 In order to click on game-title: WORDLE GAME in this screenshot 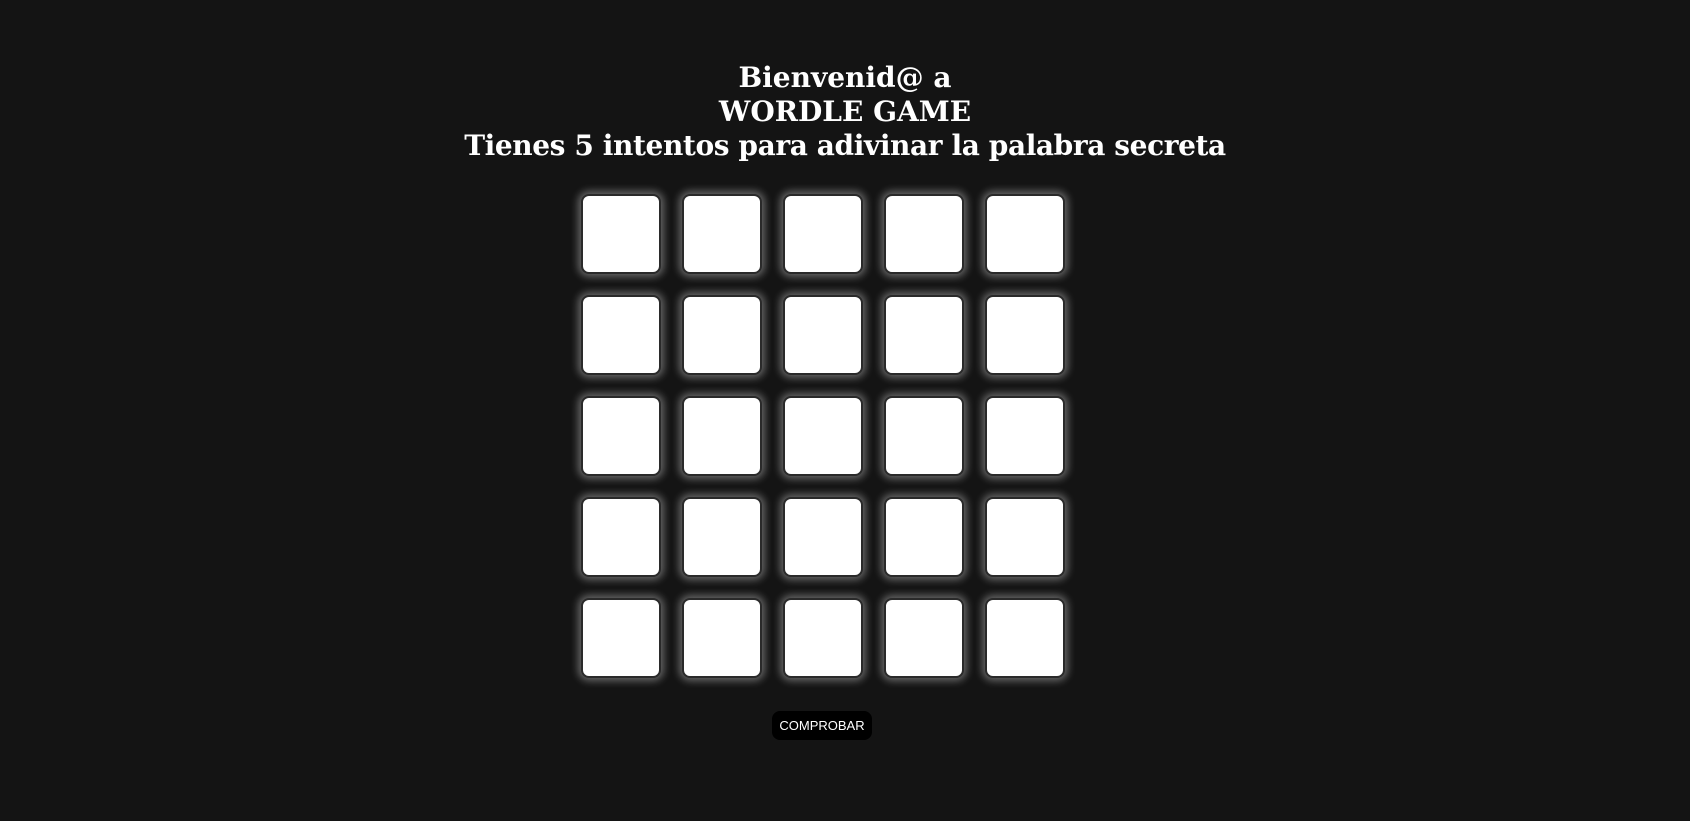, I will do `click(845, 111)`.